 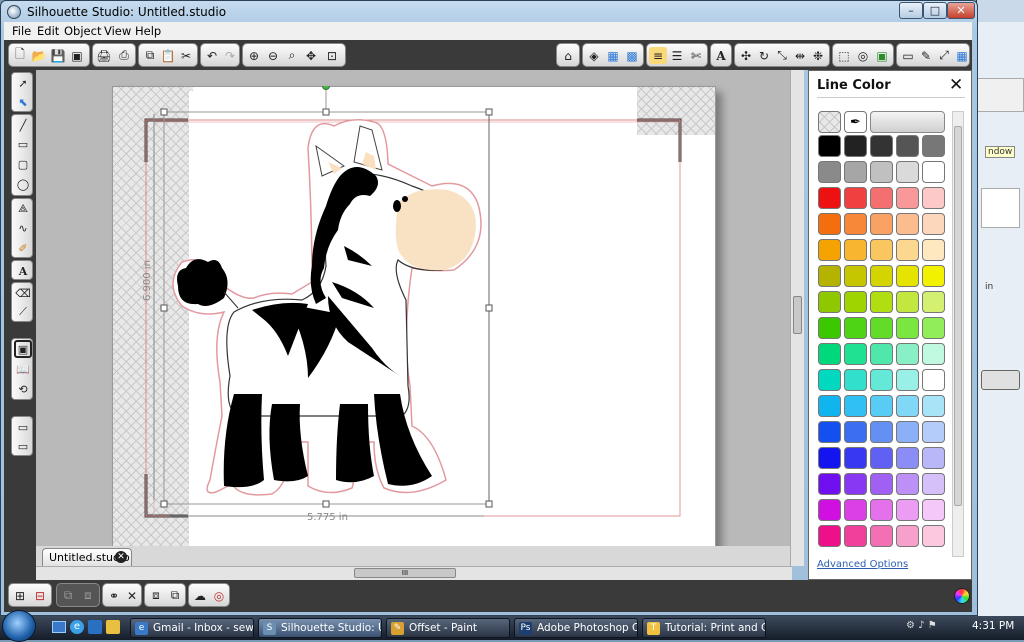 What do you see at coordinates (658, 55) in the screenshot?
I see `line-color-icon: ≡` at bounding box center [658, 55].